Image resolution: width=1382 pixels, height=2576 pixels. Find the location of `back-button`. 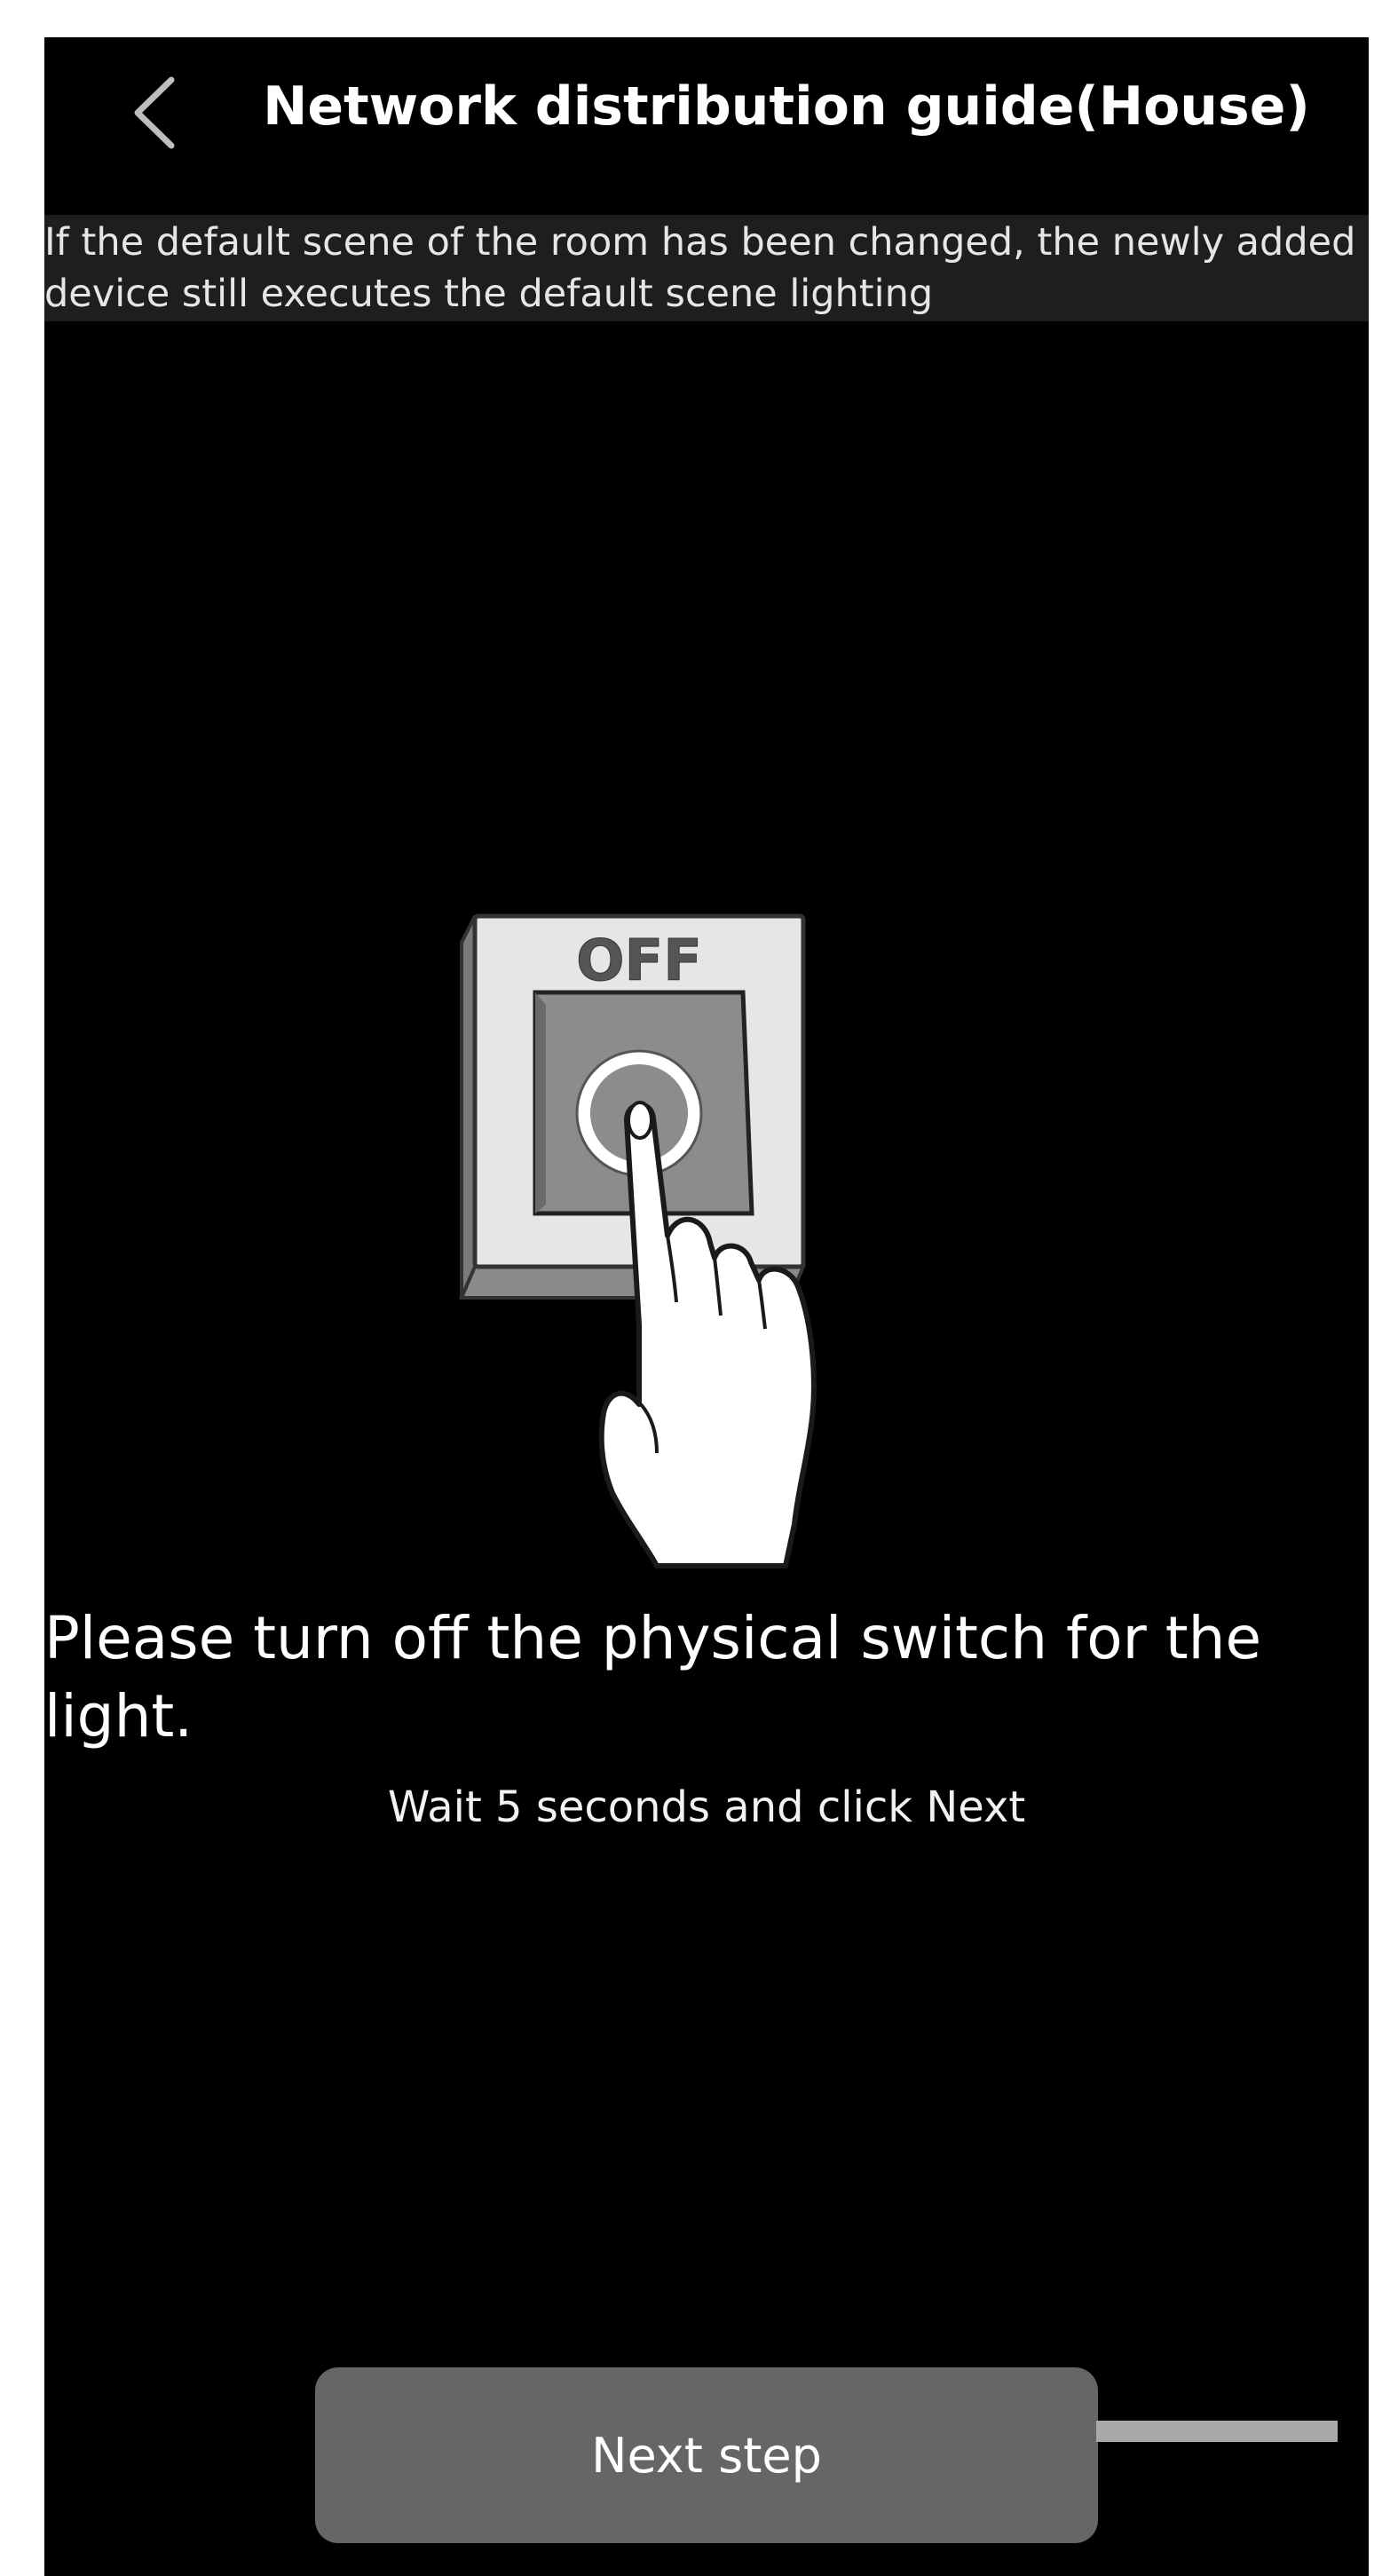

back-button is located at coordinates (155, 113).